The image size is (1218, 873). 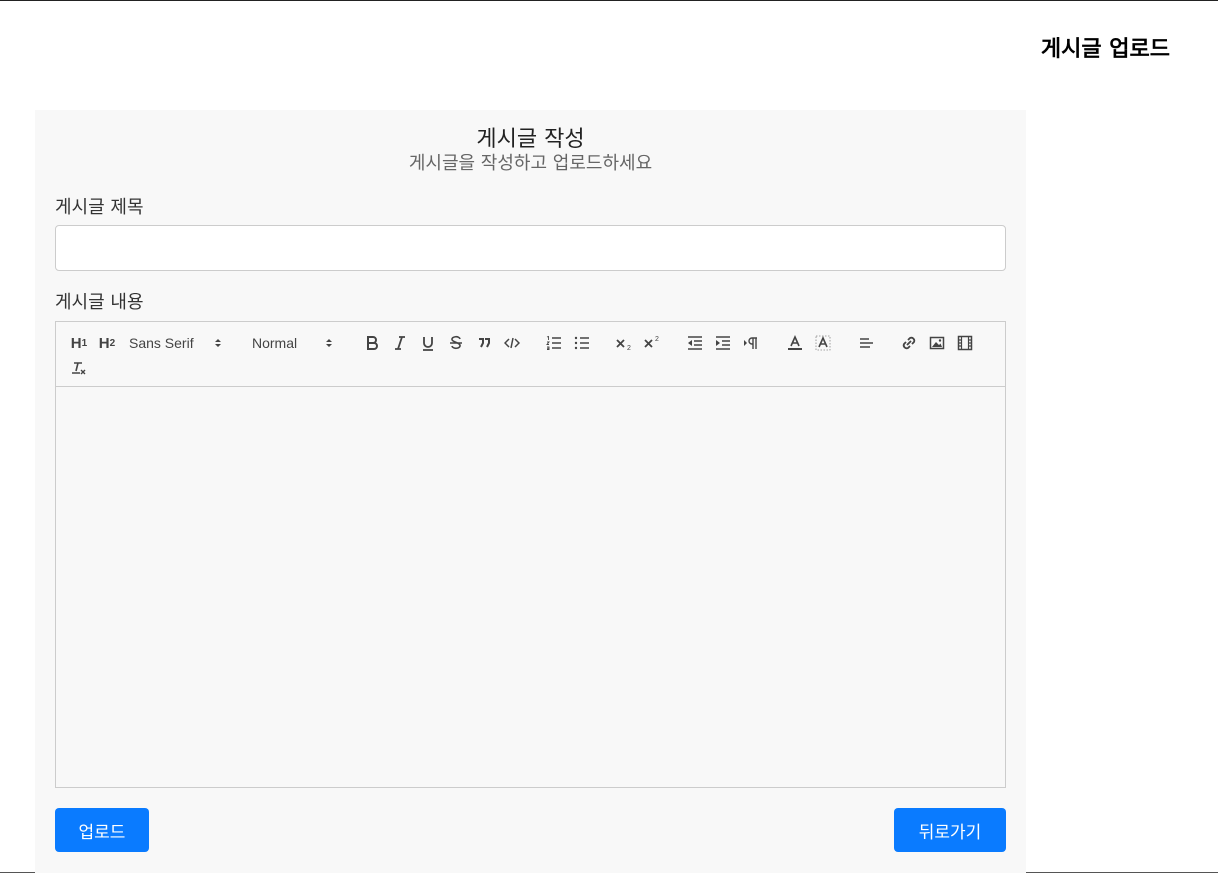 I want to click on strike-button, so click(x=456, y=343).